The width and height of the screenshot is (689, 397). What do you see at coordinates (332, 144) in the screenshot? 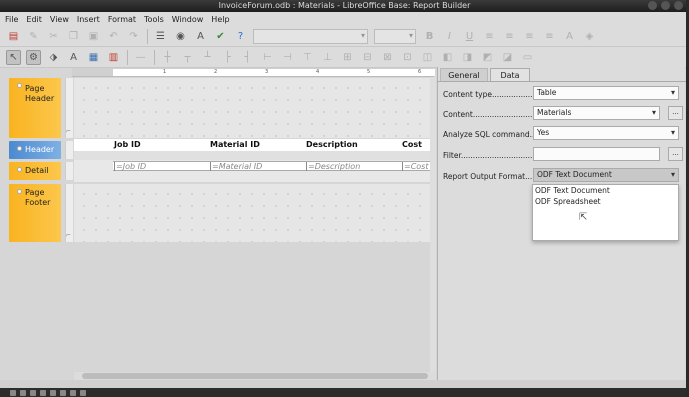
I see `header-description: Description` at bounding box center [332, 144].